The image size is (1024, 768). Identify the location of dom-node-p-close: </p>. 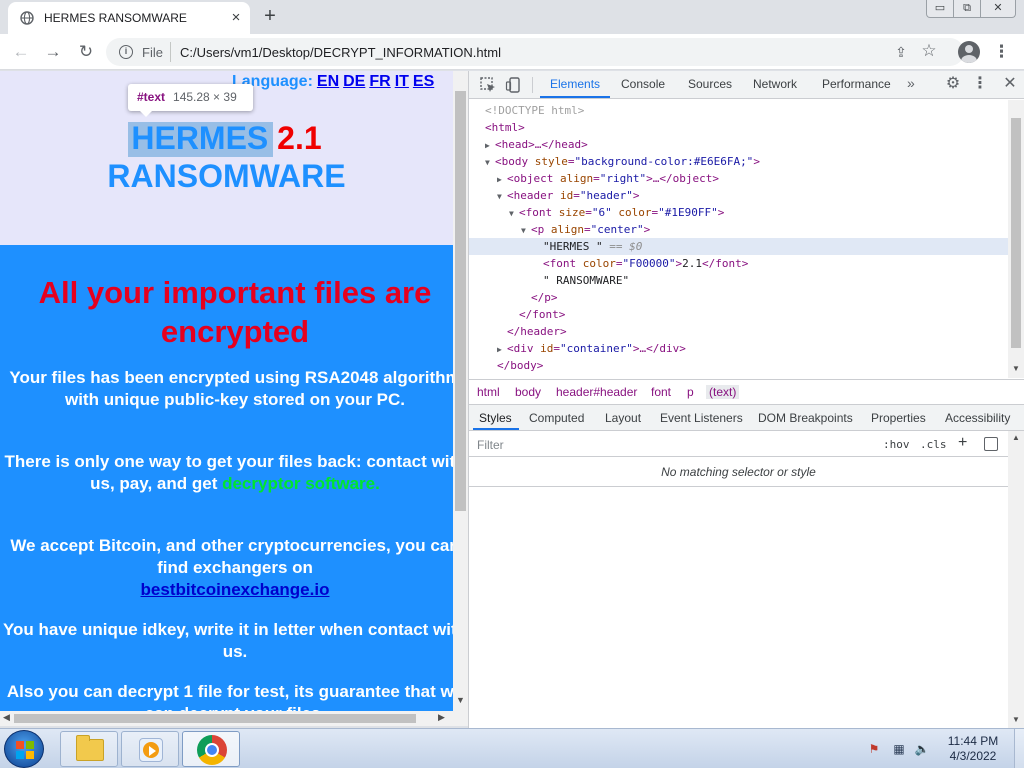
(738, 297).